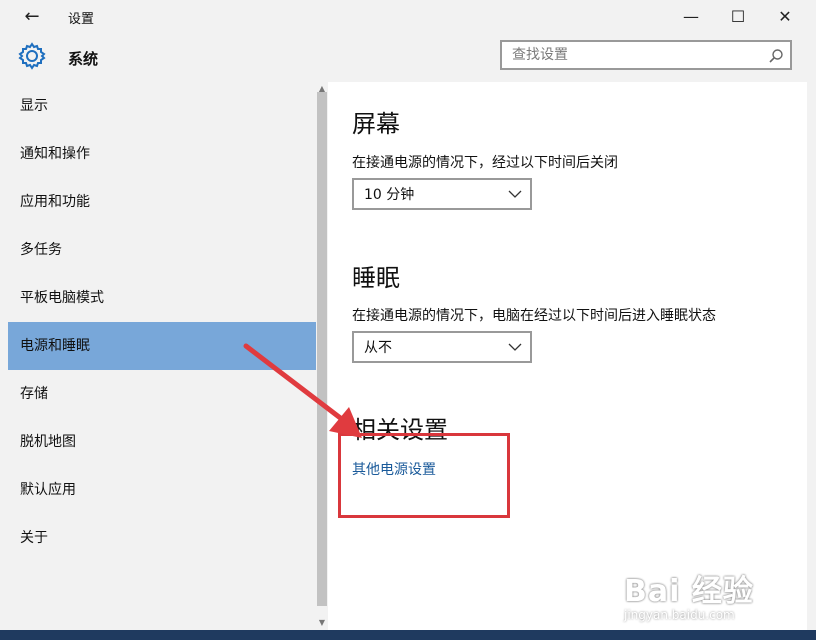 The image size is (816, 640). Describe the element at coordinates (738, 16) in the screenshot. I see `maximize-button: ☐` at that location.